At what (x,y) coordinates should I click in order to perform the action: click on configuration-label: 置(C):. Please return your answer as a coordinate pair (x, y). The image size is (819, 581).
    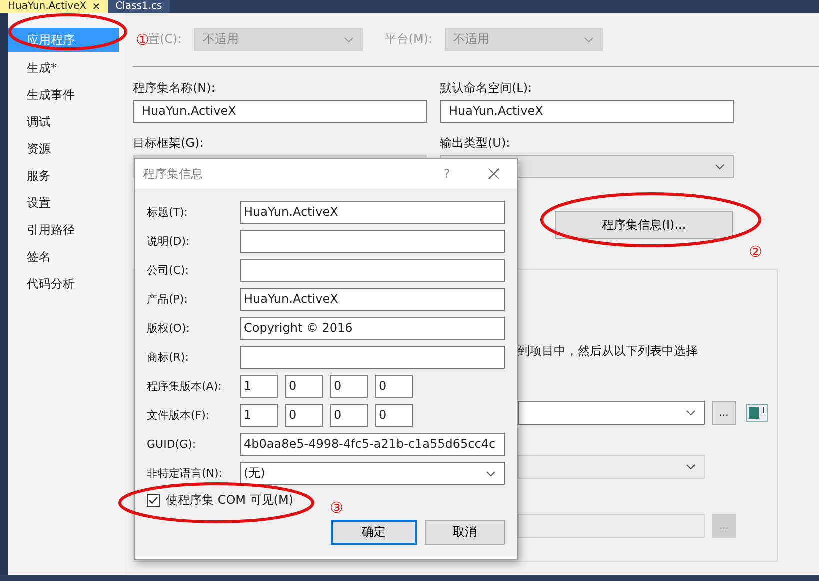
    Looking at the image, I should click on (165, 39).